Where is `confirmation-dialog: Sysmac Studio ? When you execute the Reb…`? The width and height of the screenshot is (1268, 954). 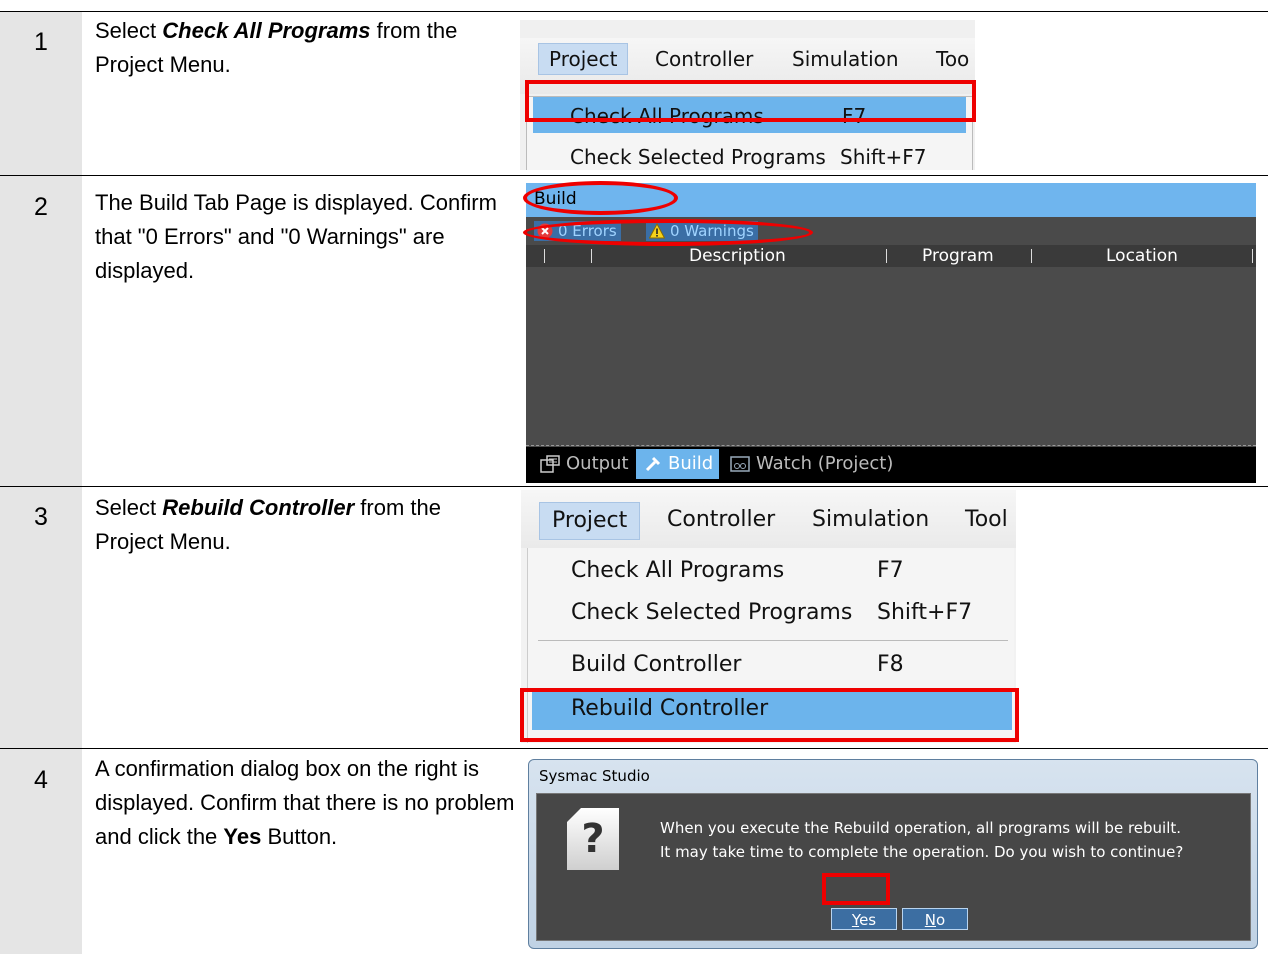
confirmation-dialog: Sysmac Studio ? When you execute the Reb… is located at coordinates (893, 854).